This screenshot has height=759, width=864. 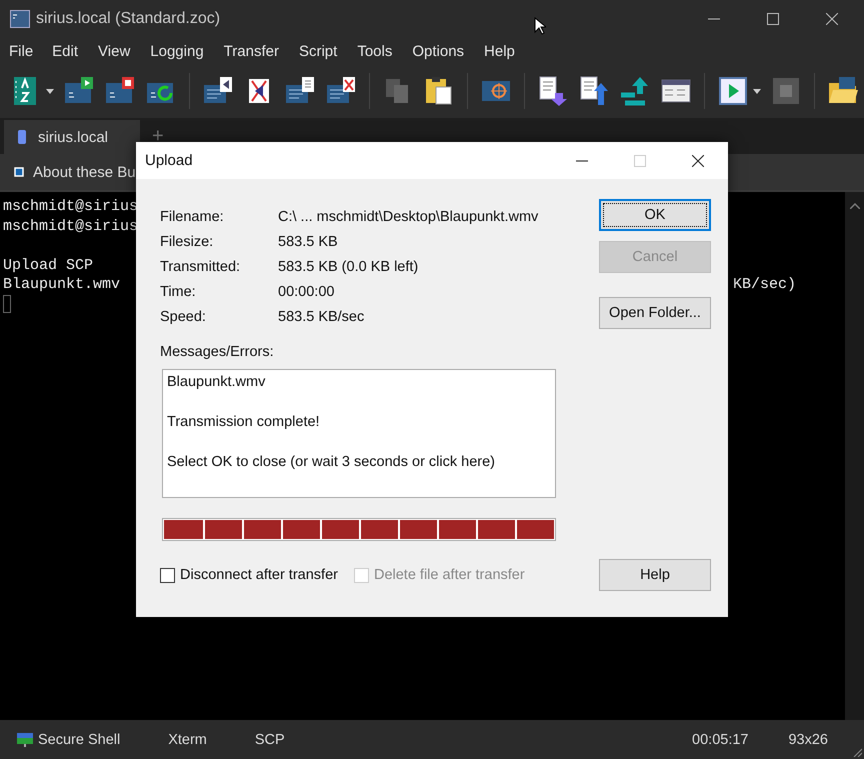 What do you see at coordinates (318, 51) in the screenshot?
I see `menu-item: Script` at bounding box center [318, 51].